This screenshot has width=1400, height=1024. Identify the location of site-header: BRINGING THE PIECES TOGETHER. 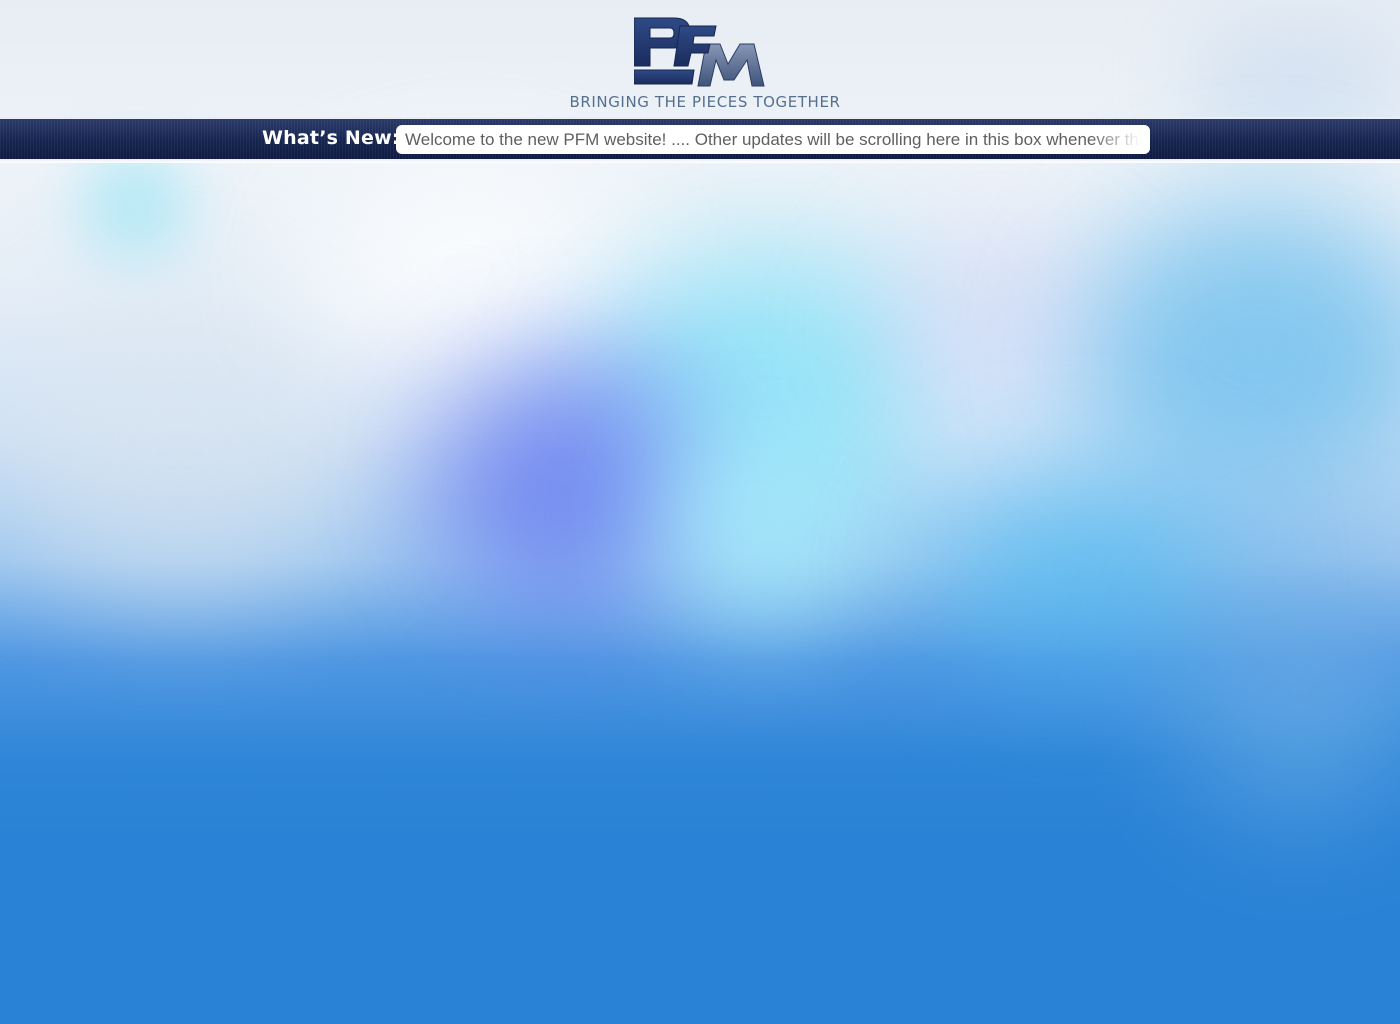
(700, 58).